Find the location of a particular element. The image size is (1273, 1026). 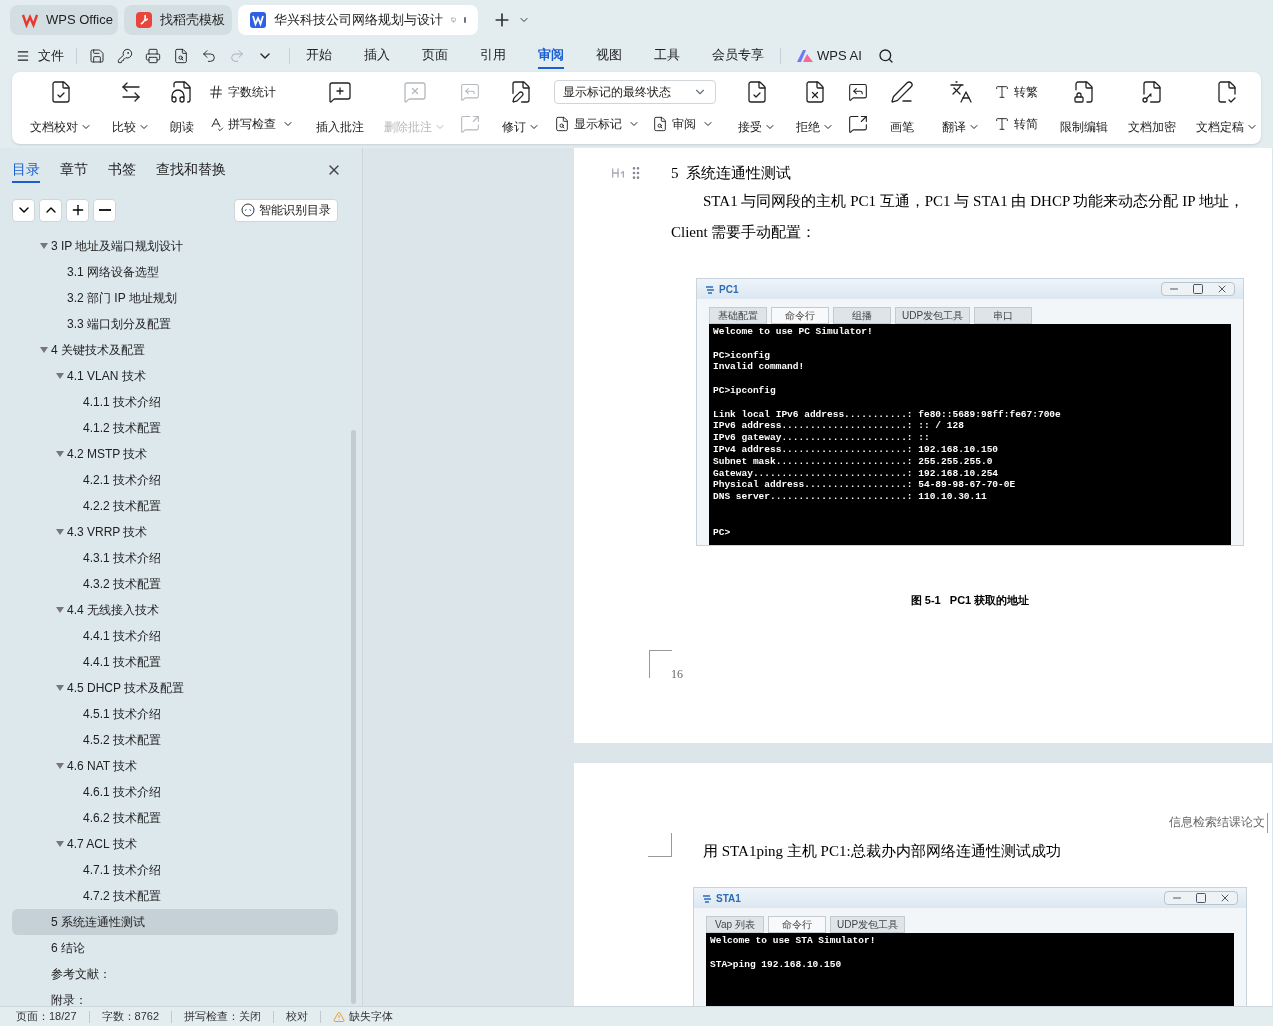

toc-item: 3.2 部门 IP 地址规划 is located at coordinates (175, 298).